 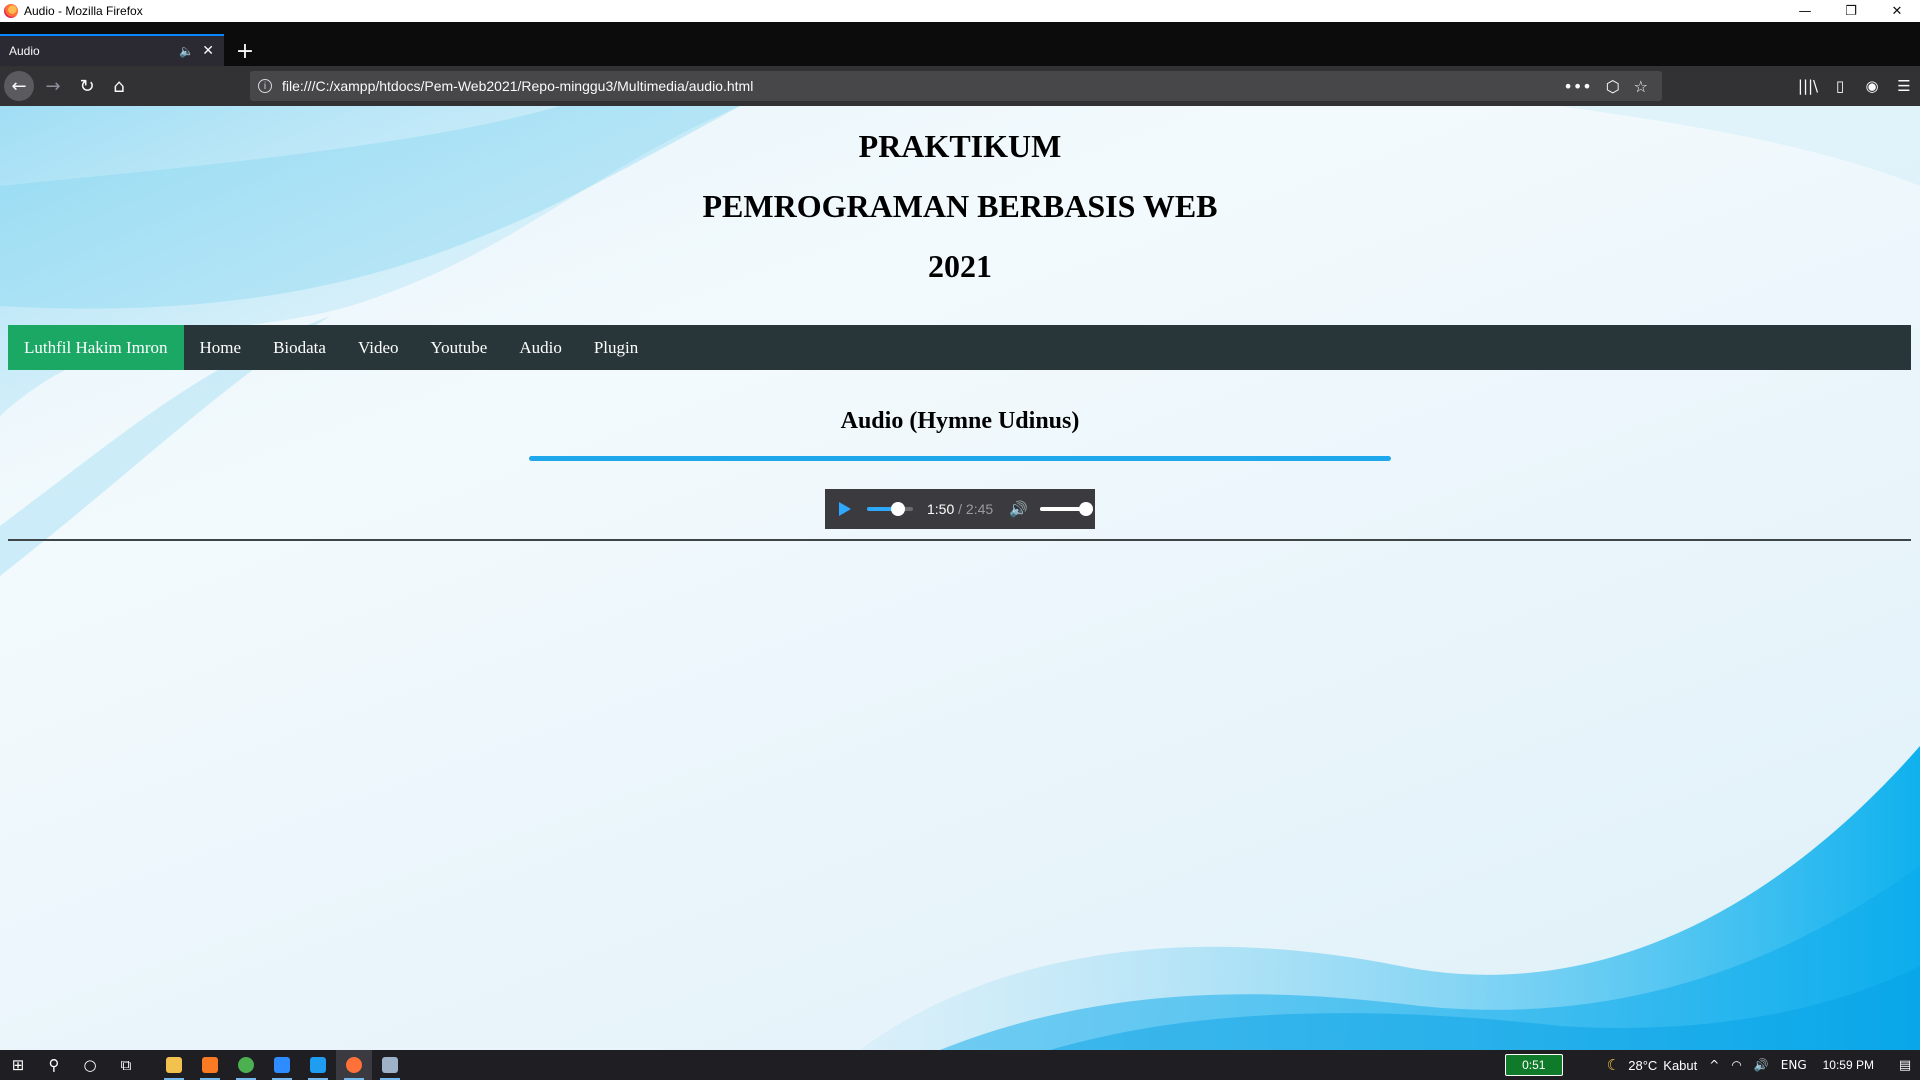 I want to click on audio-time: 1:50 / 2:45, so click(x=960, y=509).